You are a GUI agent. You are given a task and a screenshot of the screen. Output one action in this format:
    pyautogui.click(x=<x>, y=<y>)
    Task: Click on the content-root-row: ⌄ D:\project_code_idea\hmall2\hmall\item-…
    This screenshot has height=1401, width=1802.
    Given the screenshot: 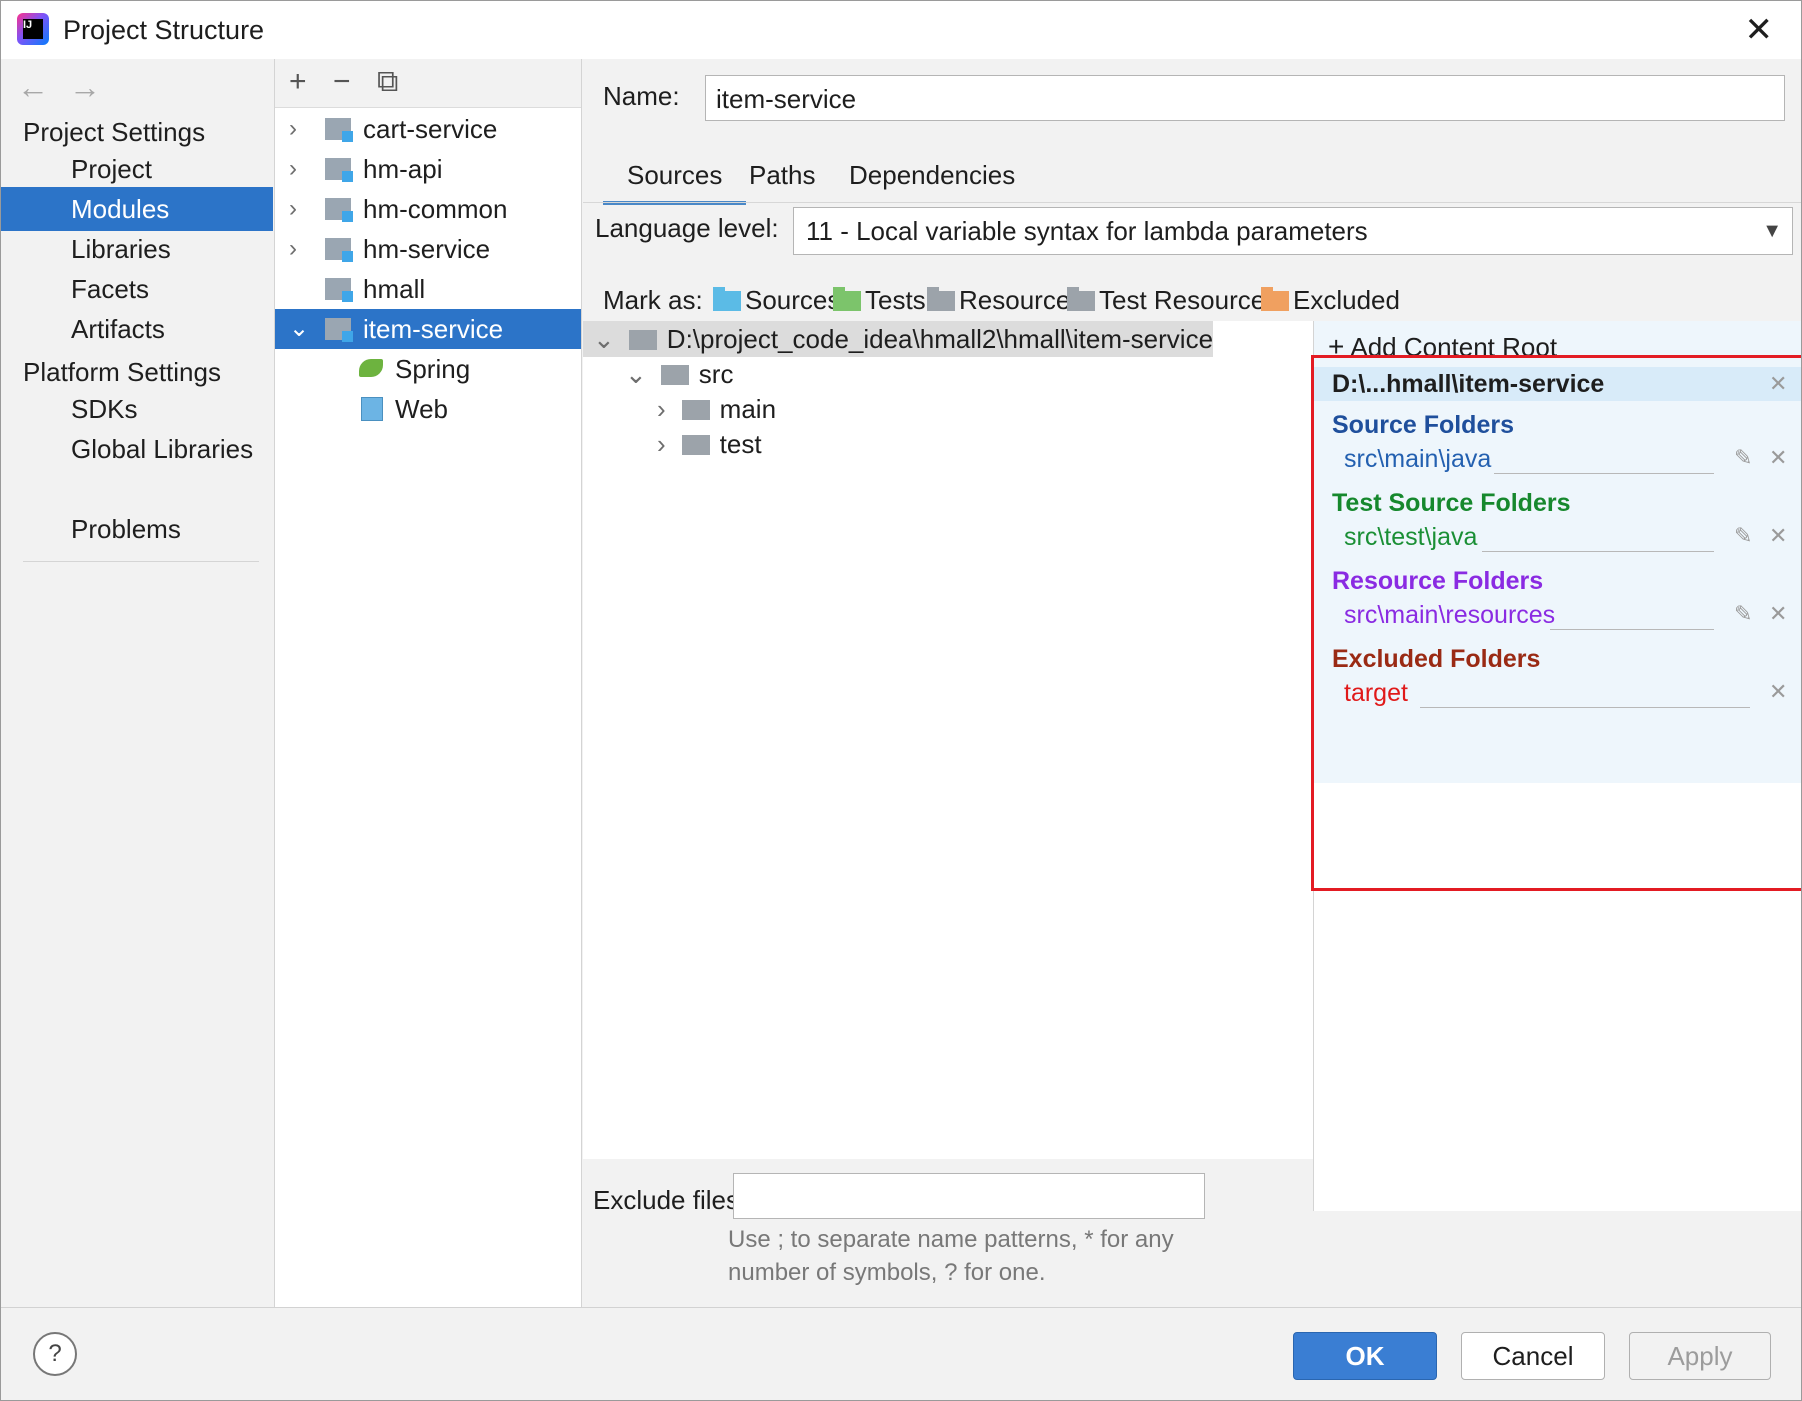 What is the action you would take?
    pyautogui.click(x=903, y=339)
    